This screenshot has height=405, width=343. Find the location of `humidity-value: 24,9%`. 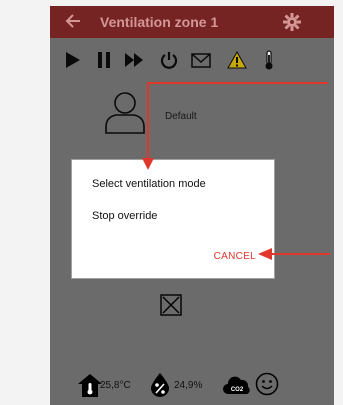

humidity-value: 24,9% is located at coordinates (188, 385).